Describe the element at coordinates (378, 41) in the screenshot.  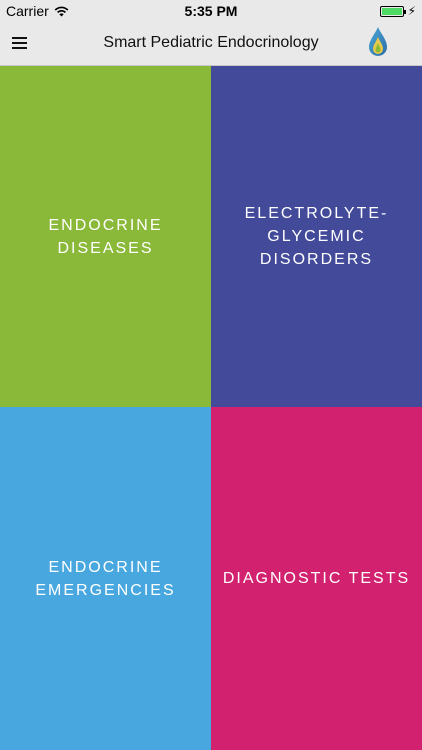
I see `drop-logo-icon` at that location.